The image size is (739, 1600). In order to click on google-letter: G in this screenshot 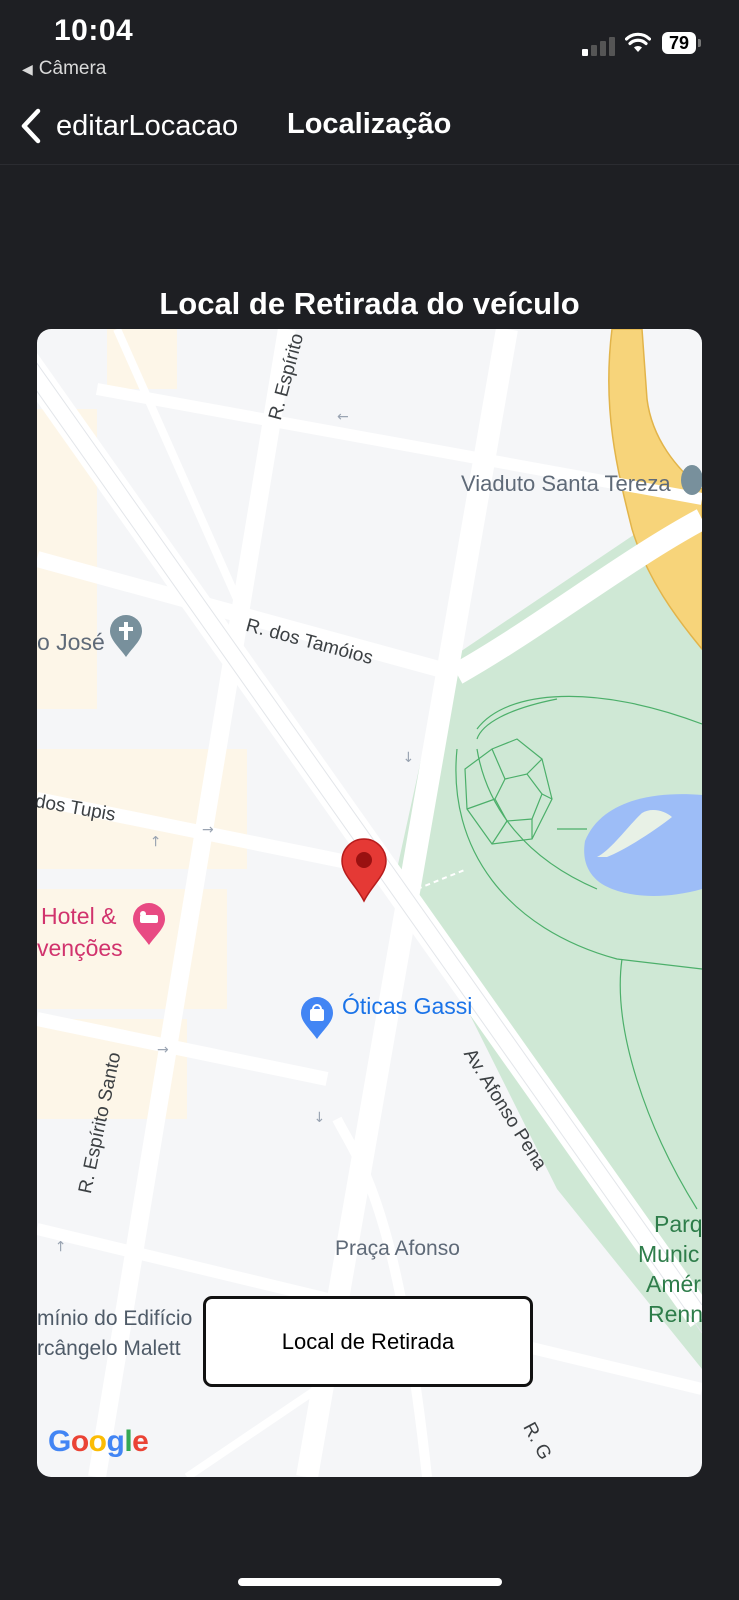, I will do `click(59, 1441)`.